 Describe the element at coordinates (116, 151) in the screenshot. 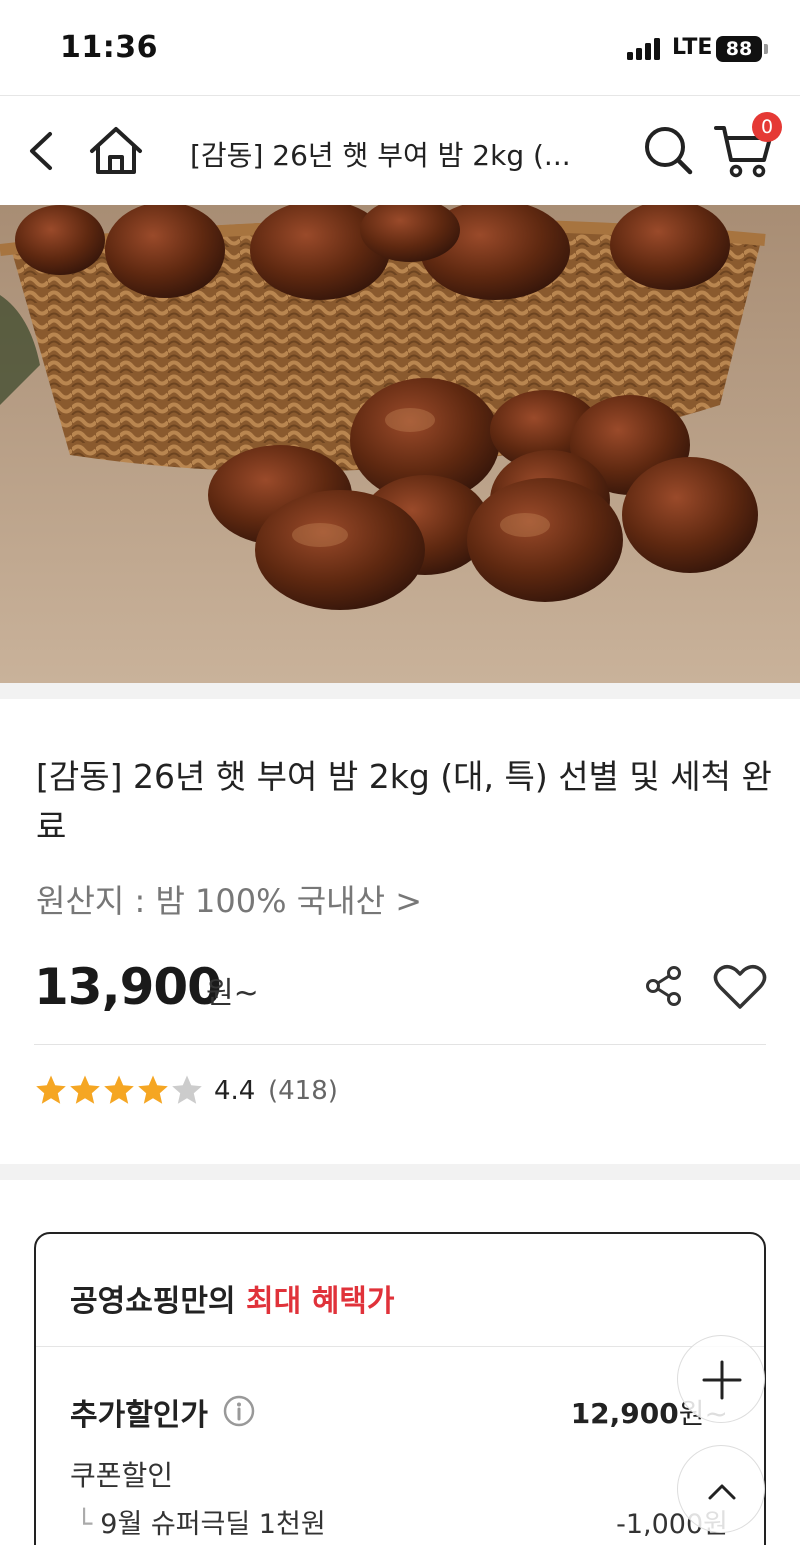

I see `home-icon` at that location.